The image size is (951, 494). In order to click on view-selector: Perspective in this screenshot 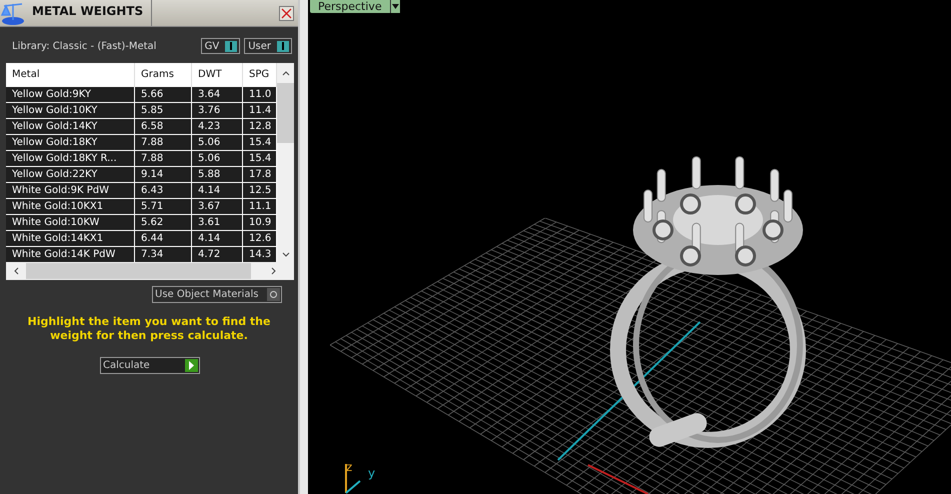, I will do `click(350, 6)`.